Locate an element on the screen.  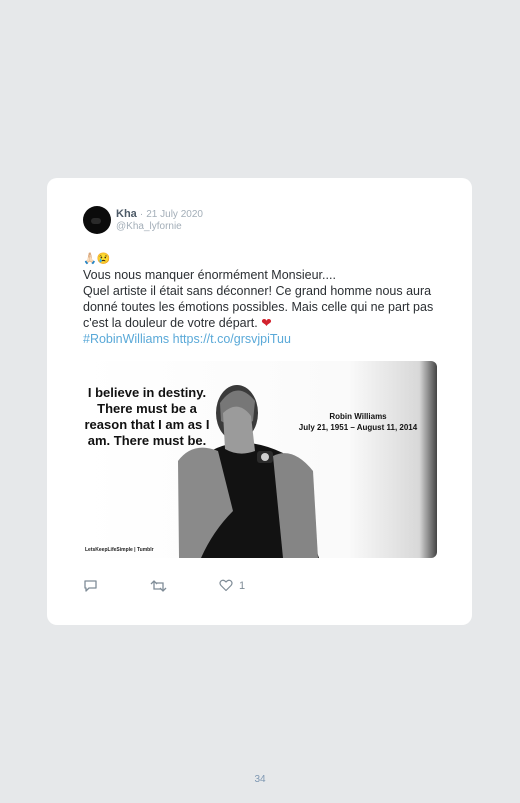
reply-button is located at coordinates (90, 586).